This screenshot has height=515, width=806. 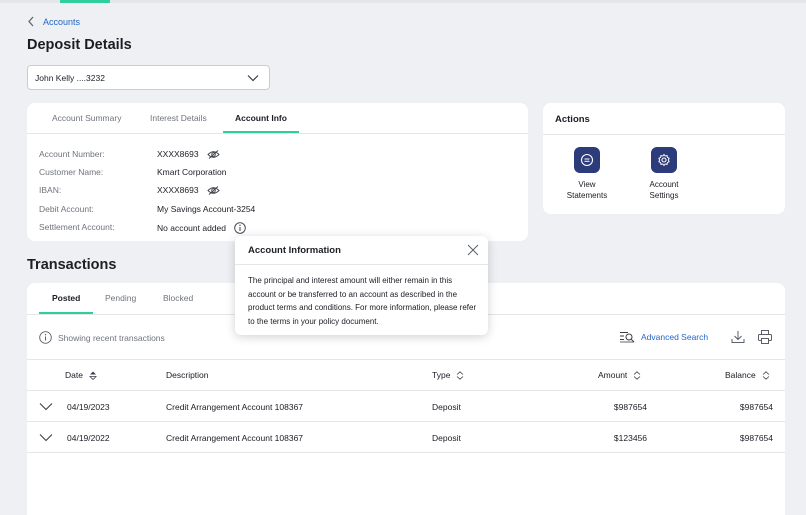 What do you see at coordinates (441, 375) in the screenshot?
I see `column-type-label: Type` at bounding box center [441, 375].